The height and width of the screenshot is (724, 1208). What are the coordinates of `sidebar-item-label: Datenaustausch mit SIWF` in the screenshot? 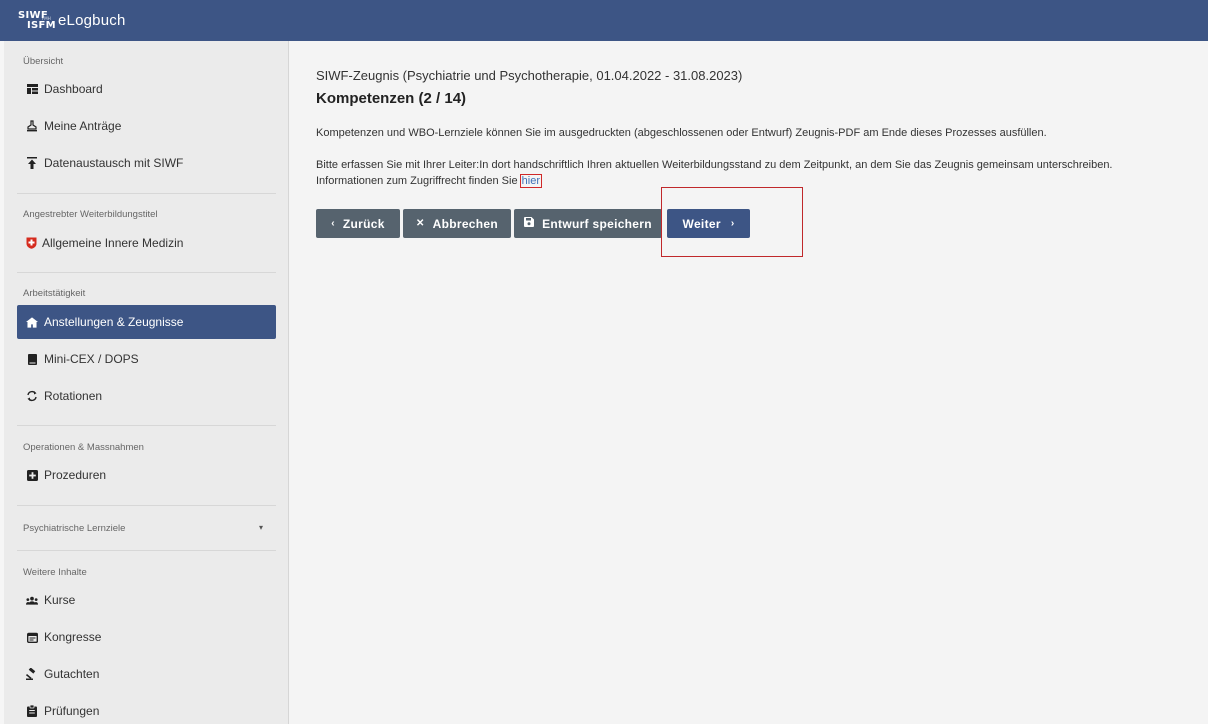 It's located at (114, 163).